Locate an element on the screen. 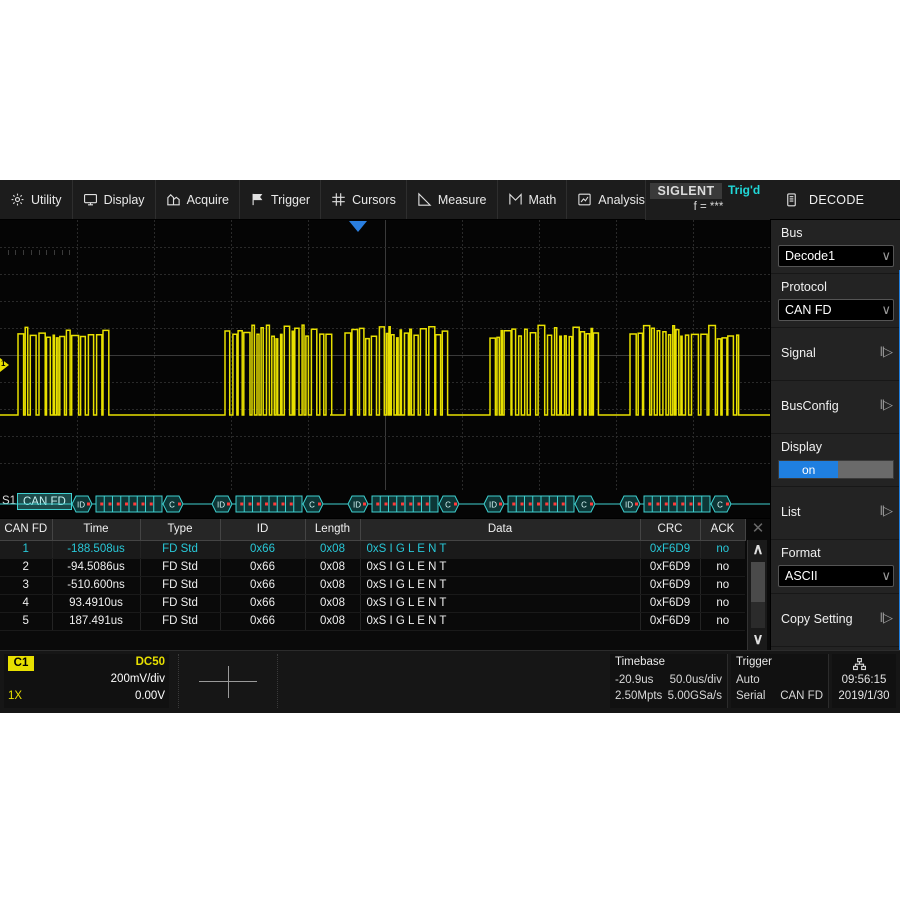 This screenshot has width=900, height=900. col-header-canfd: CAN FD is located at coordinates (26, 530).